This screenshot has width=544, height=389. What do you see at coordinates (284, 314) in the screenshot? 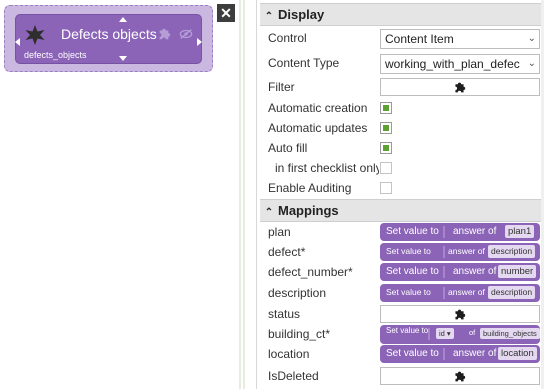
I see `mapping-label: status` at bounding box center [284, 314].